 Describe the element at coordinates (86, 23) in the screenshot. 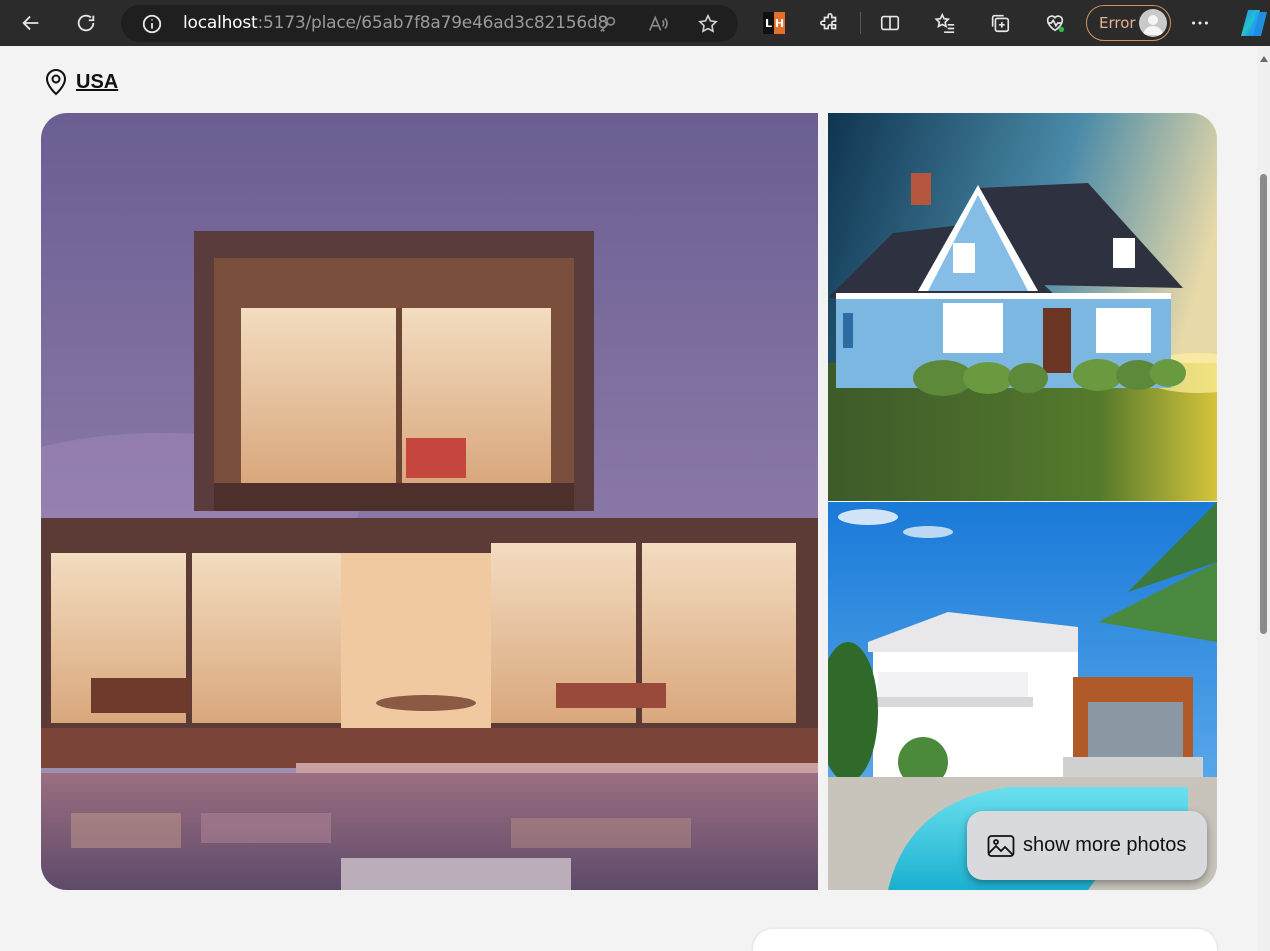

I see `refresh-icon` at that location.